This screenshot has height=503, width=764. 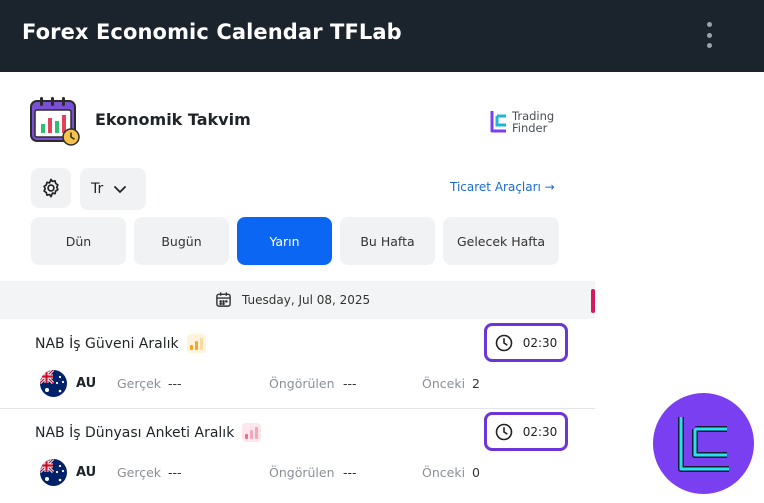 I want to click on tab-next-week: Gelecek Hafta, so click(x=501, y=241).